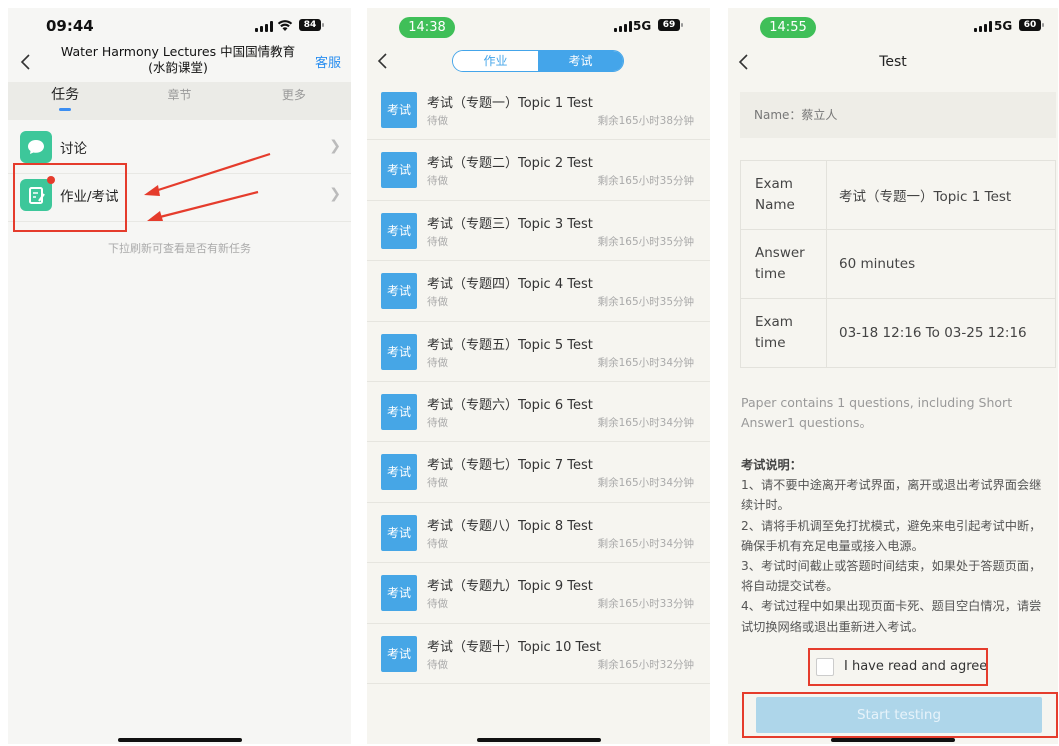  I want to click on exam-list-item: 考试 考试（专题八）Topic 8 Test 待做 剩余165小时34分钟, so click(538, 533).